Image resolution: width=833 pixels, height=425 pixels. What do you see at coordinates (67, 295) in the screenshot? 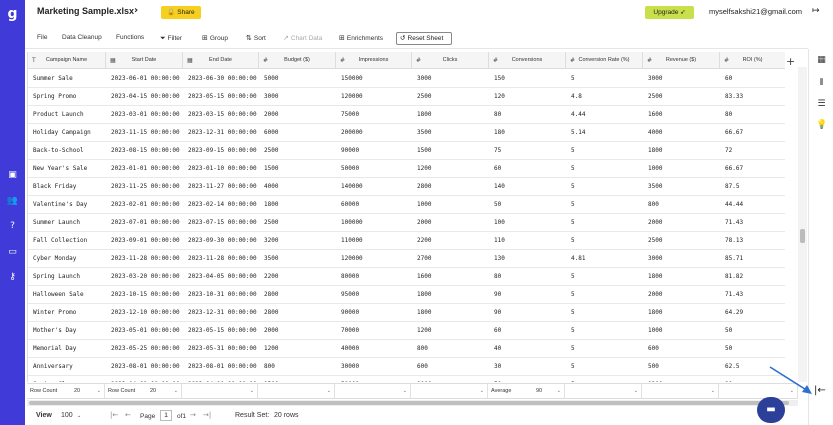
I see `table-cell: Halloween Sale` at bounding box center [67, 295].